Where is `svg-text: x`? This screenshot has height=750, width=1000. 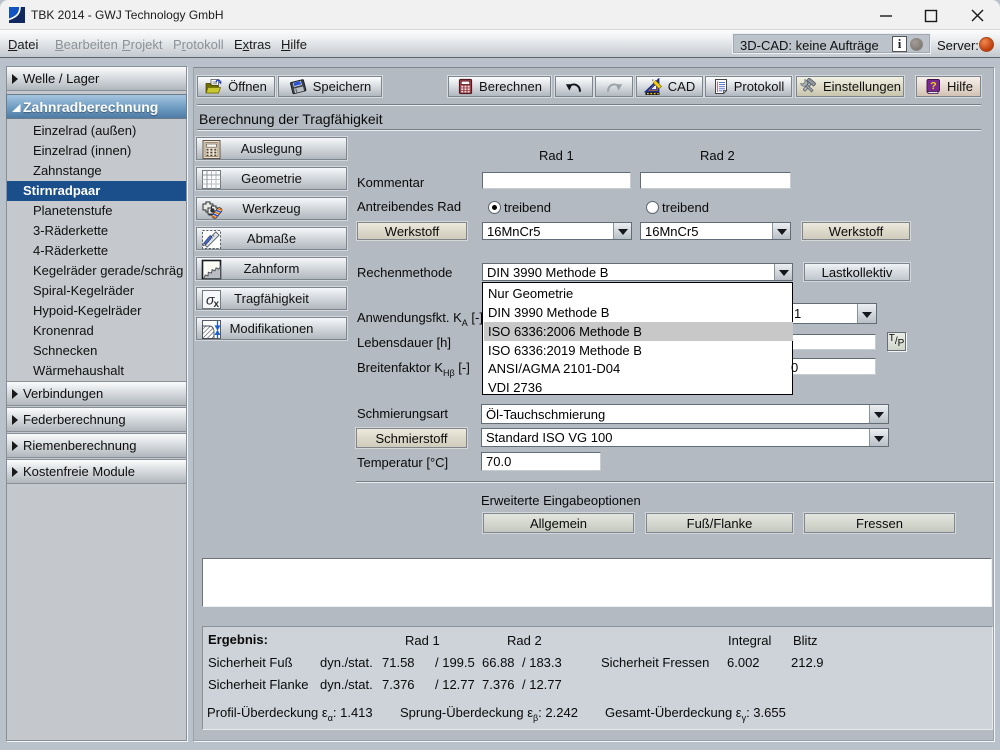
svg-text: x is located at coordinates (217, 304).